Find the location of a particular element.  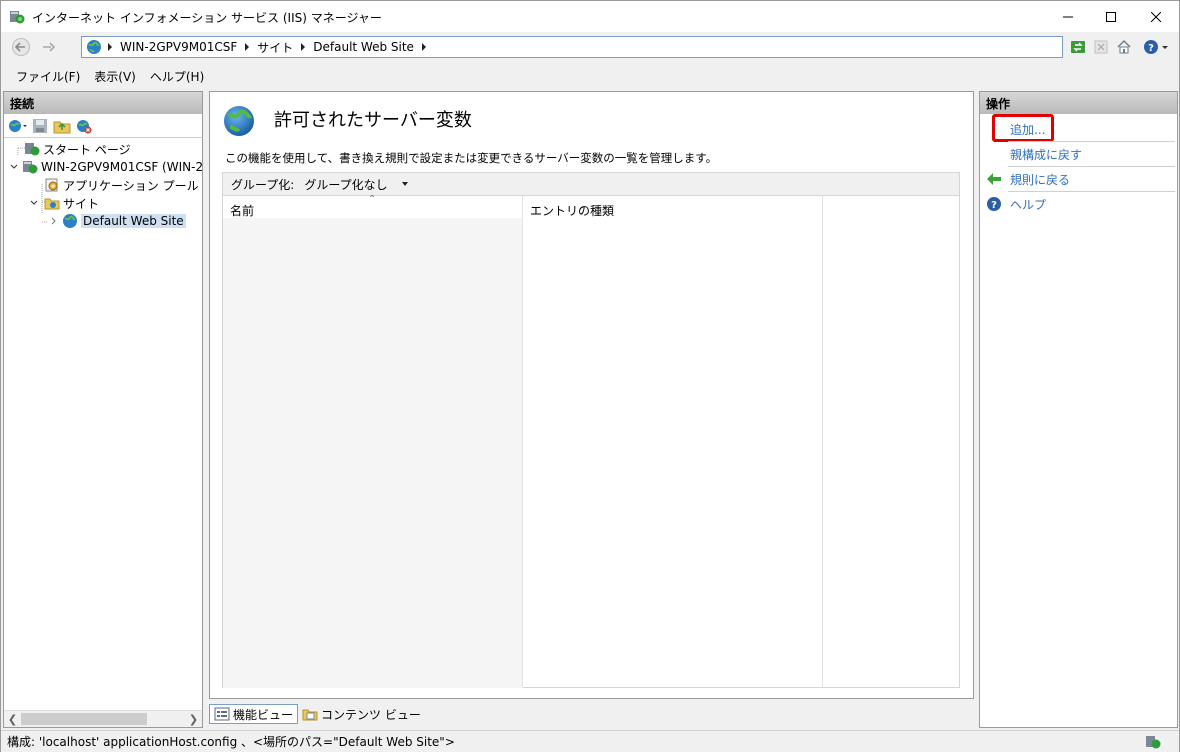

tree-item-start-page: スタート ページ is located at coordinates (77, 149).